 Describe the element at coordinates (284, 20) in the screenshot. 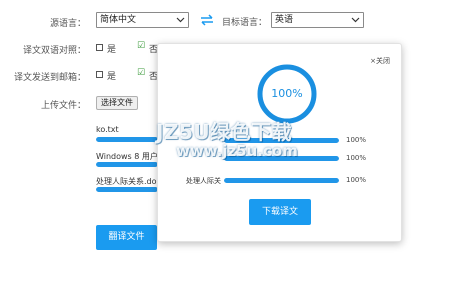

I see `target-lang-value: 英语` at that location.